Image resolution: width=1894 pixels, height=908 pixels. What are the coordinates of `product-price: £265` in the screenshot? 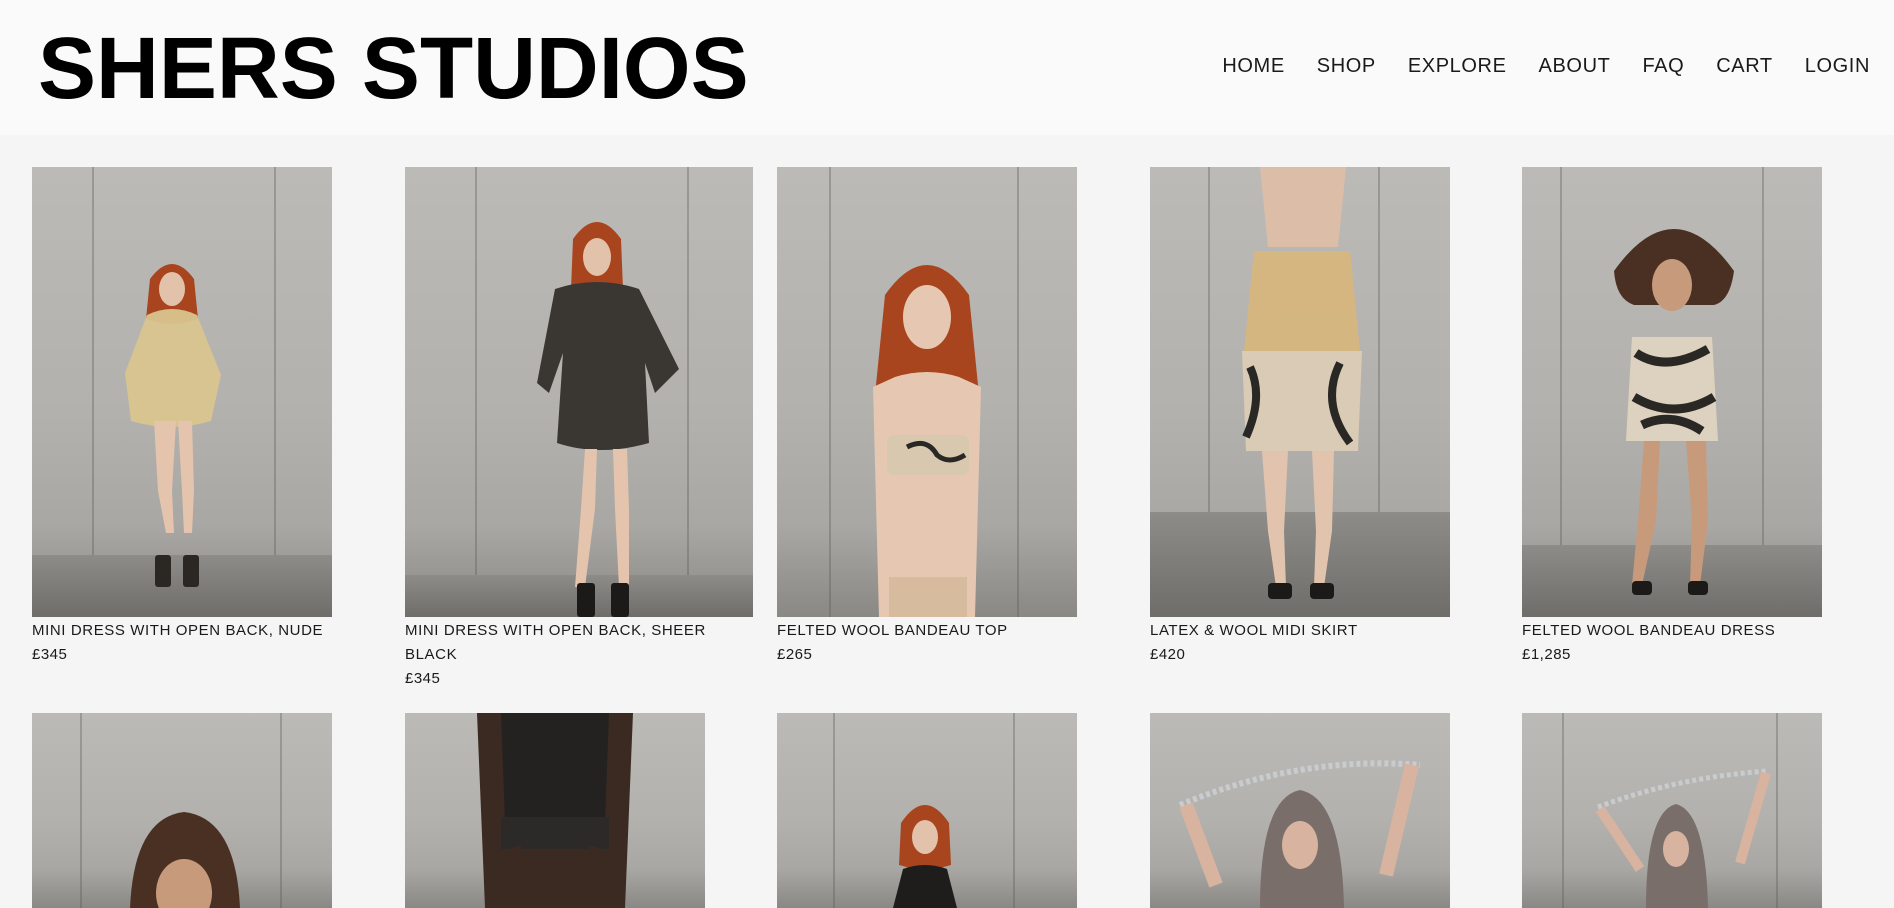 It's located at (795, 654).